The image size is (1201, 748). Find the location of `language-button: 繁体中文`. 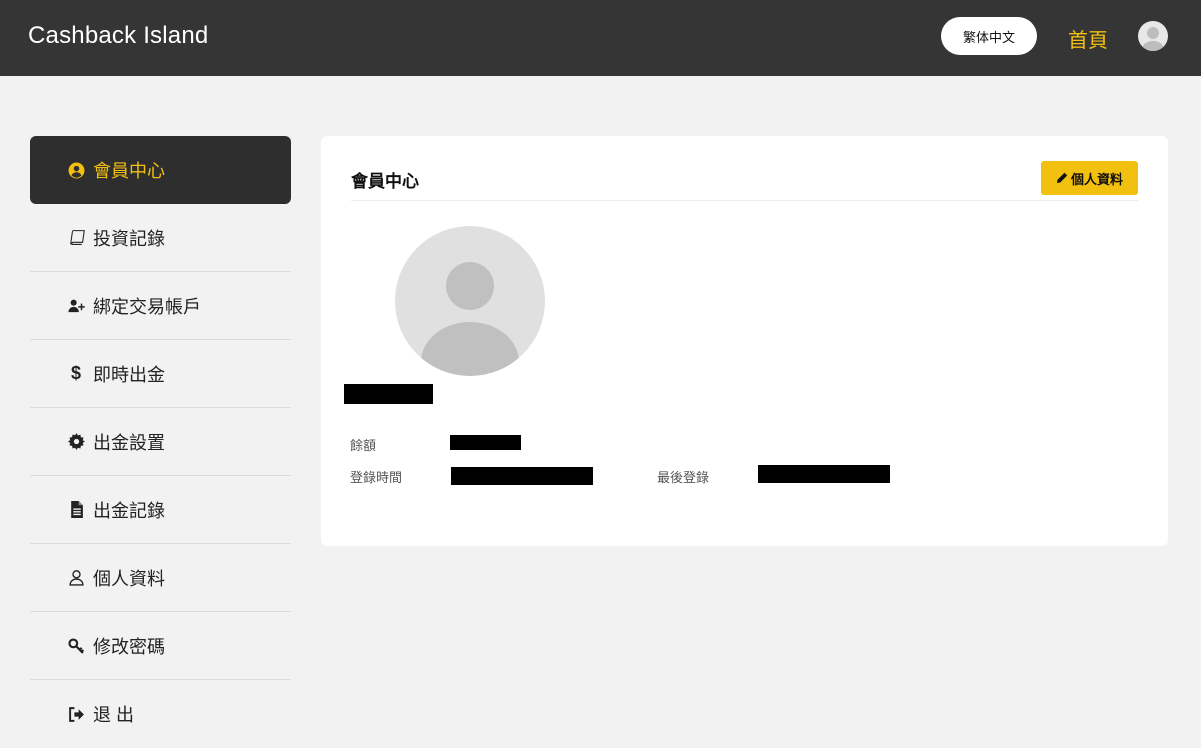

language-button: 繁体中文 is located at coordinates (989, 36).